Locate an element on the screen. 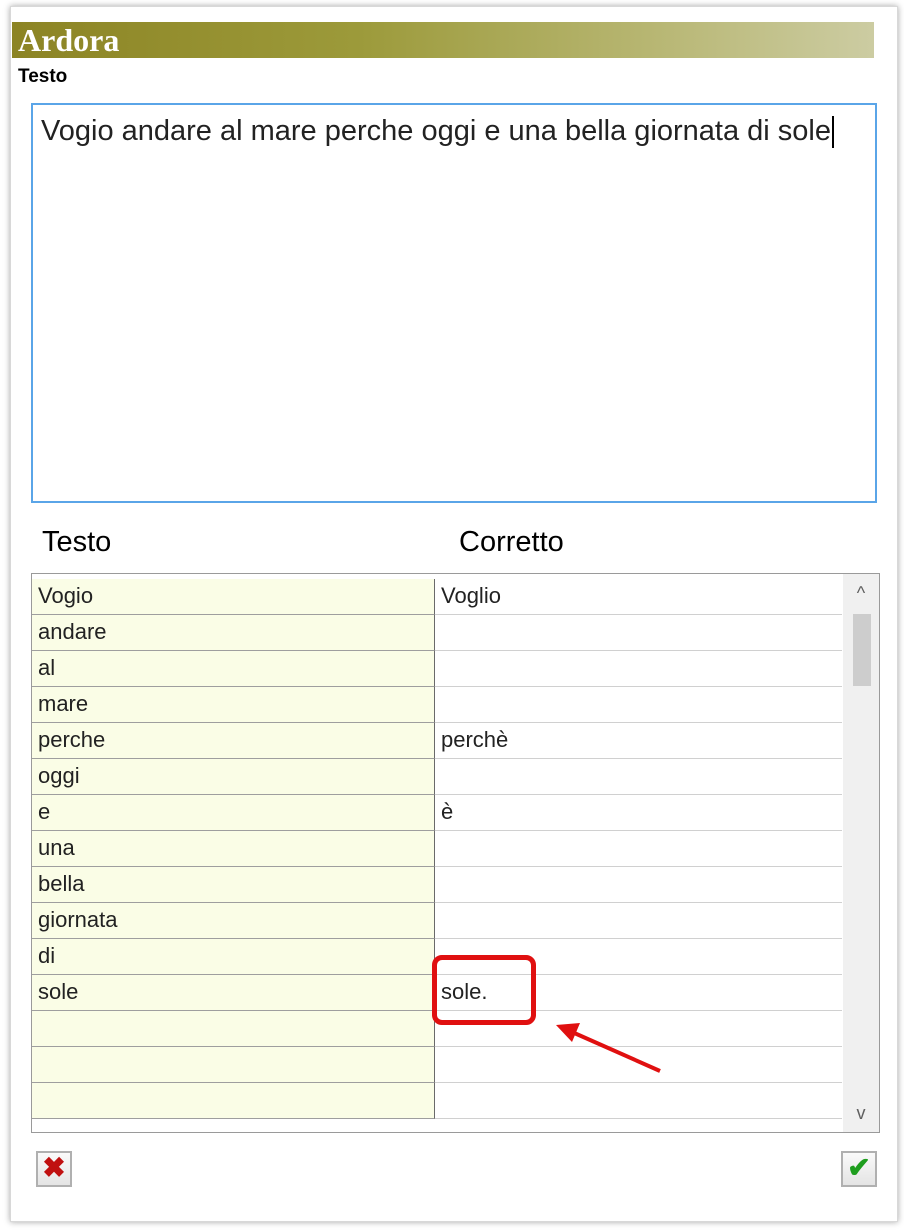 Image resolution: width=904 pixels, height=1230 pixels. word-cell: mare is located at coordinates (233, 705).